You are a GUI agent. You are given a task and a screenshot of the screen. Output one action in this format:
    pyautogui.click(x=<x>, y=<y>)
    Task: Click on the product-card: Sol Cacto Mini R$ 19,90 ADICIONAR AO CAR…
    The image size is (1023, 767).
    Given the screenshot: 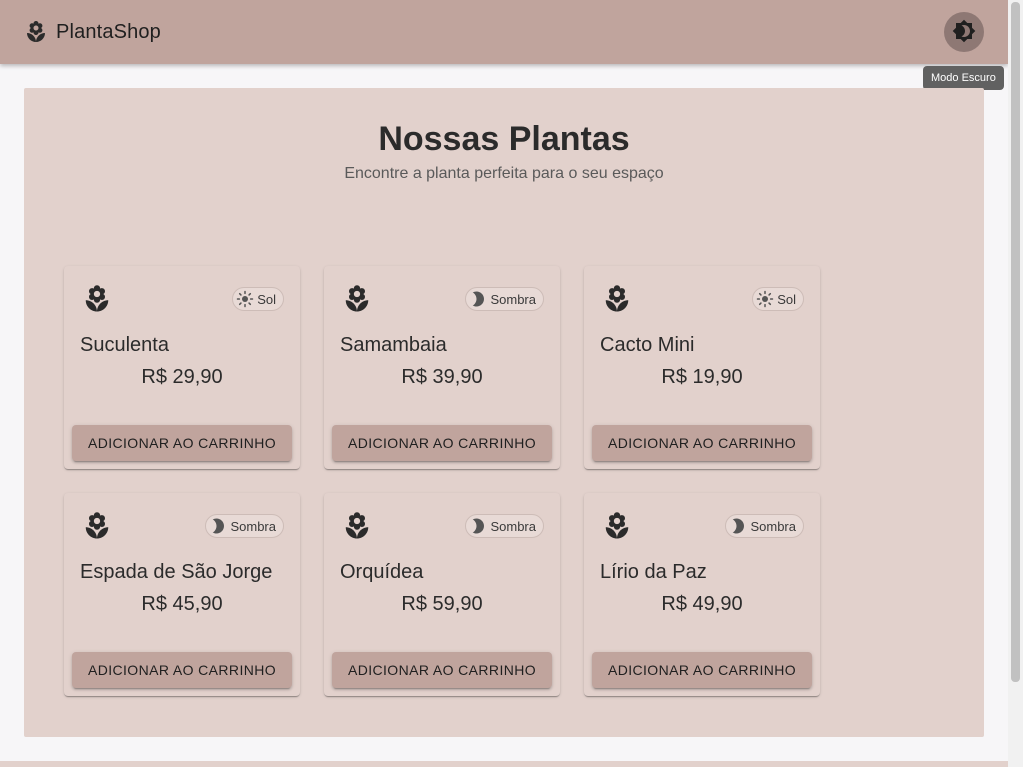 What is the action you would take?
    pyautogui.click(x=702, y=367)
    